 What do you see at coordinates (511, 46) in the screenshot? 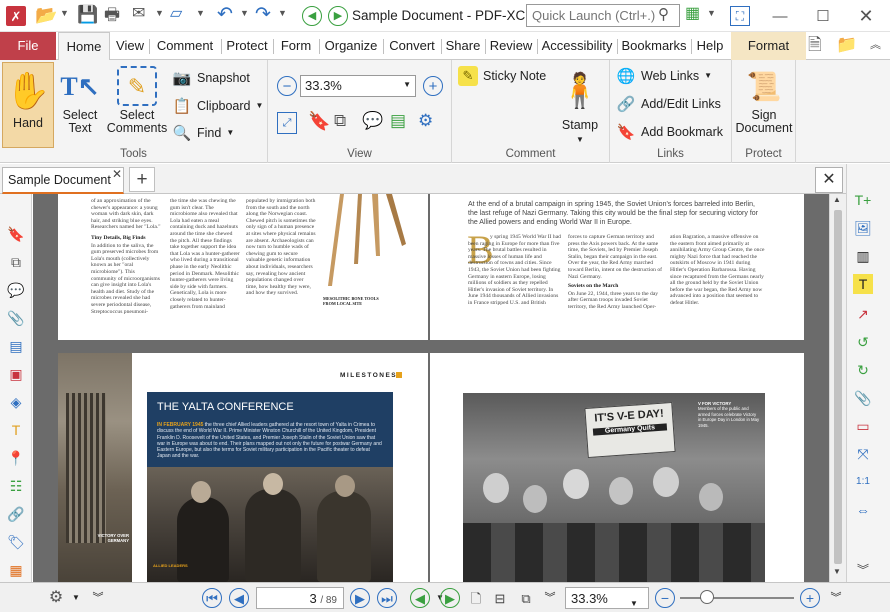
I see `tab-review: Review` at bounding box center [511, 46].